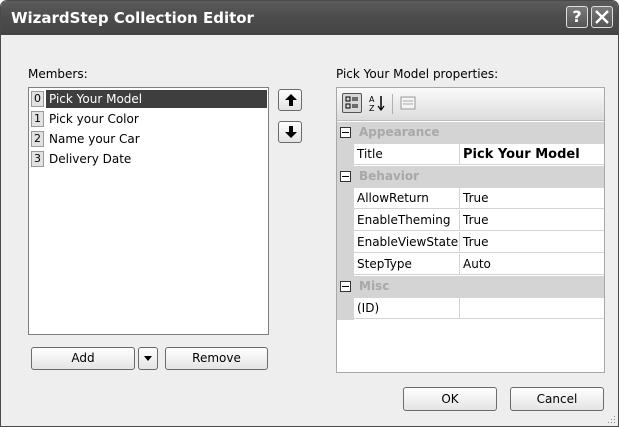 This screenshot has width=619, height=427. What do you see at coordinates (470, 177) in the screenshot?
I see `category-row: Behavior` at bounding box center [470, 177].